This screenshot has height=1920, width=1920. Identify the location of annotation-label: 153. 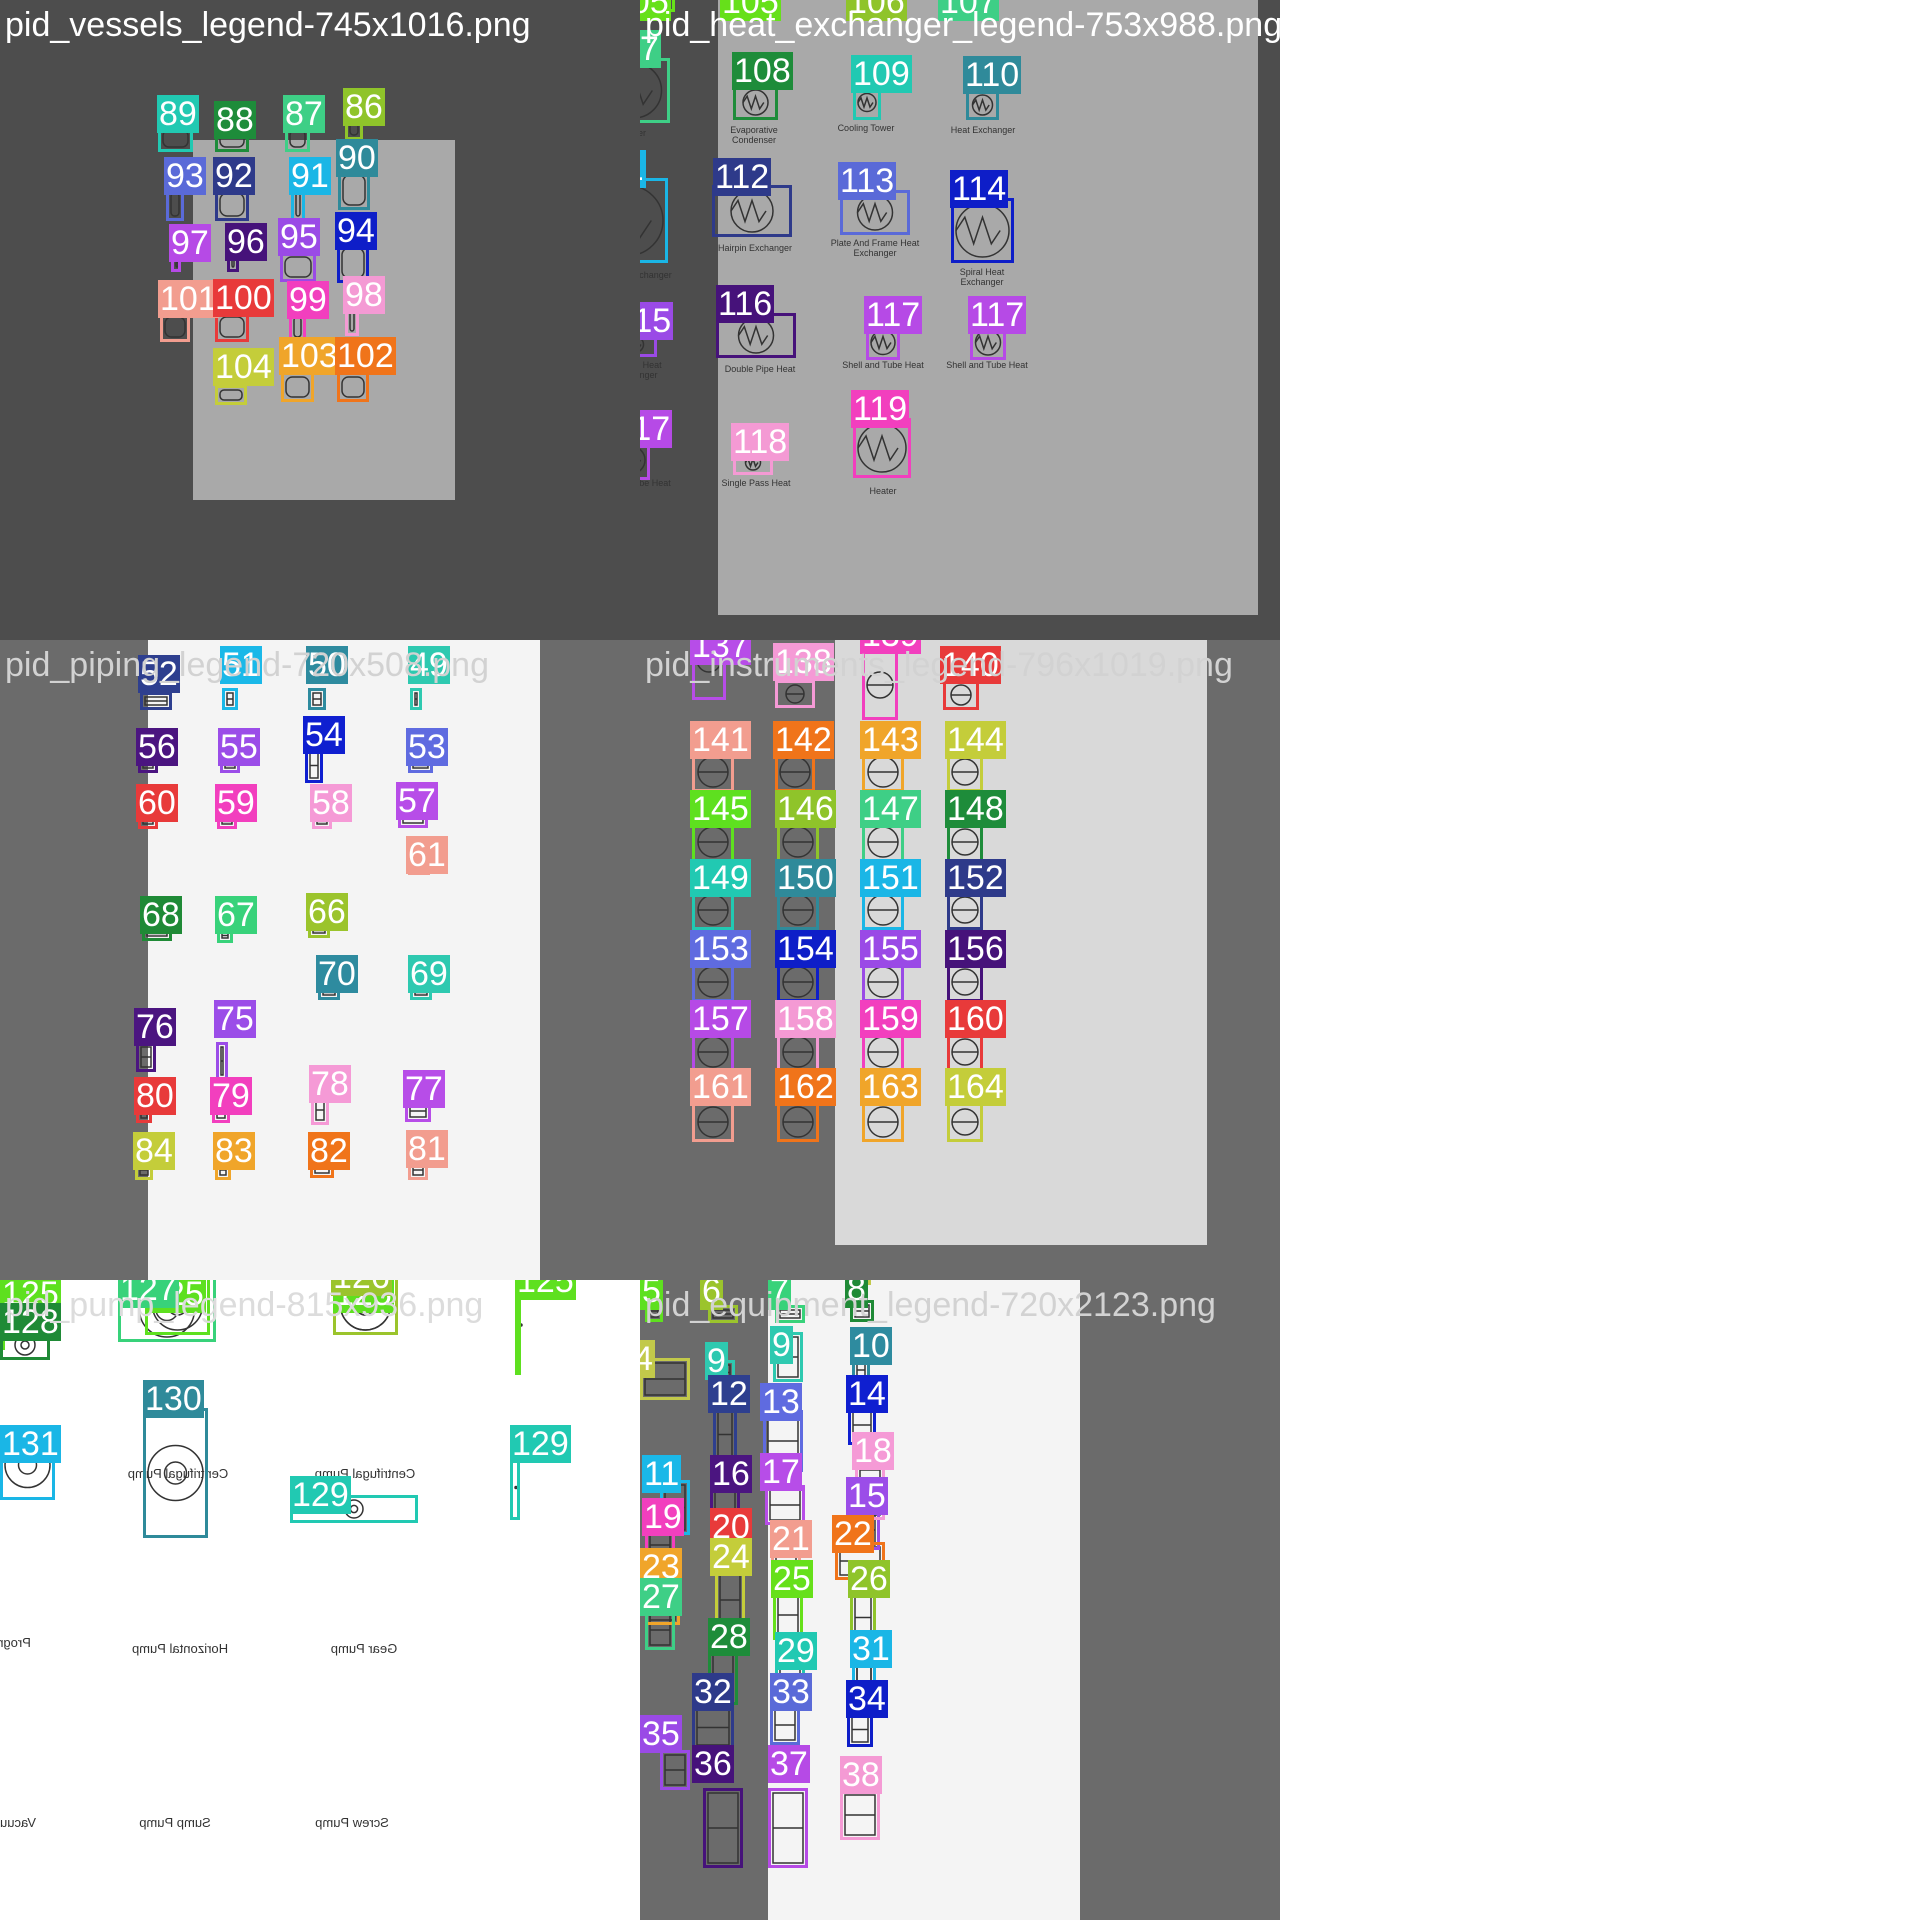
(720, 949).